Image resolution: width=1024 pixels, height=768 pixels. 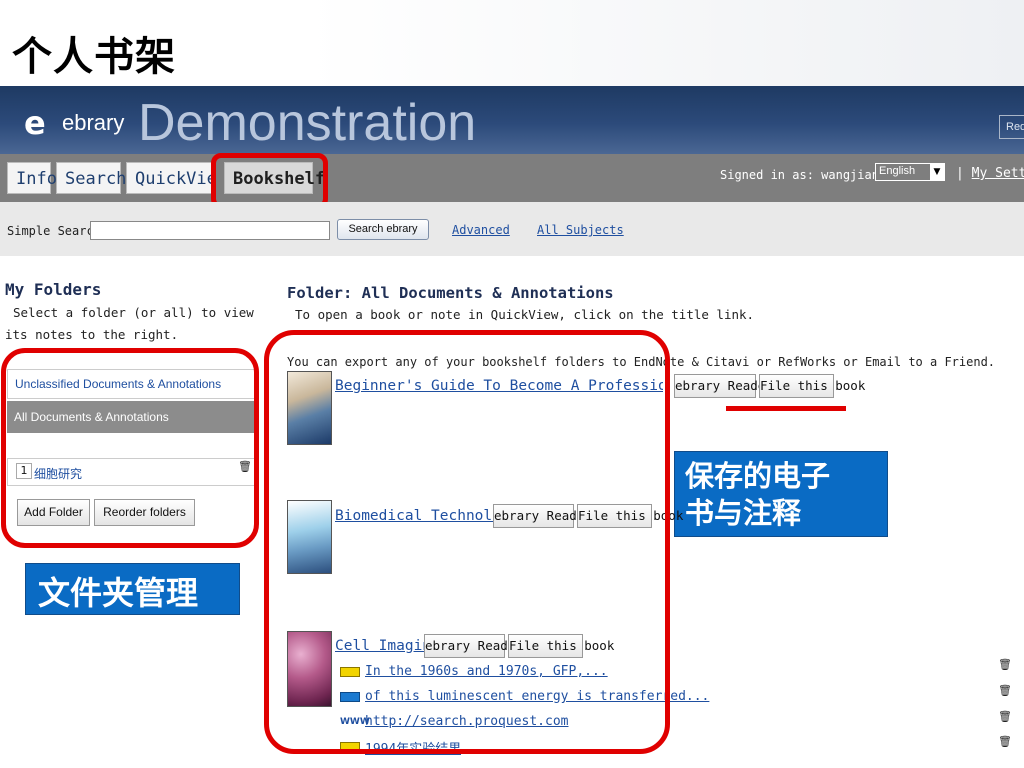 I want to click on tab-info: Info, so click(x=32, y=178).